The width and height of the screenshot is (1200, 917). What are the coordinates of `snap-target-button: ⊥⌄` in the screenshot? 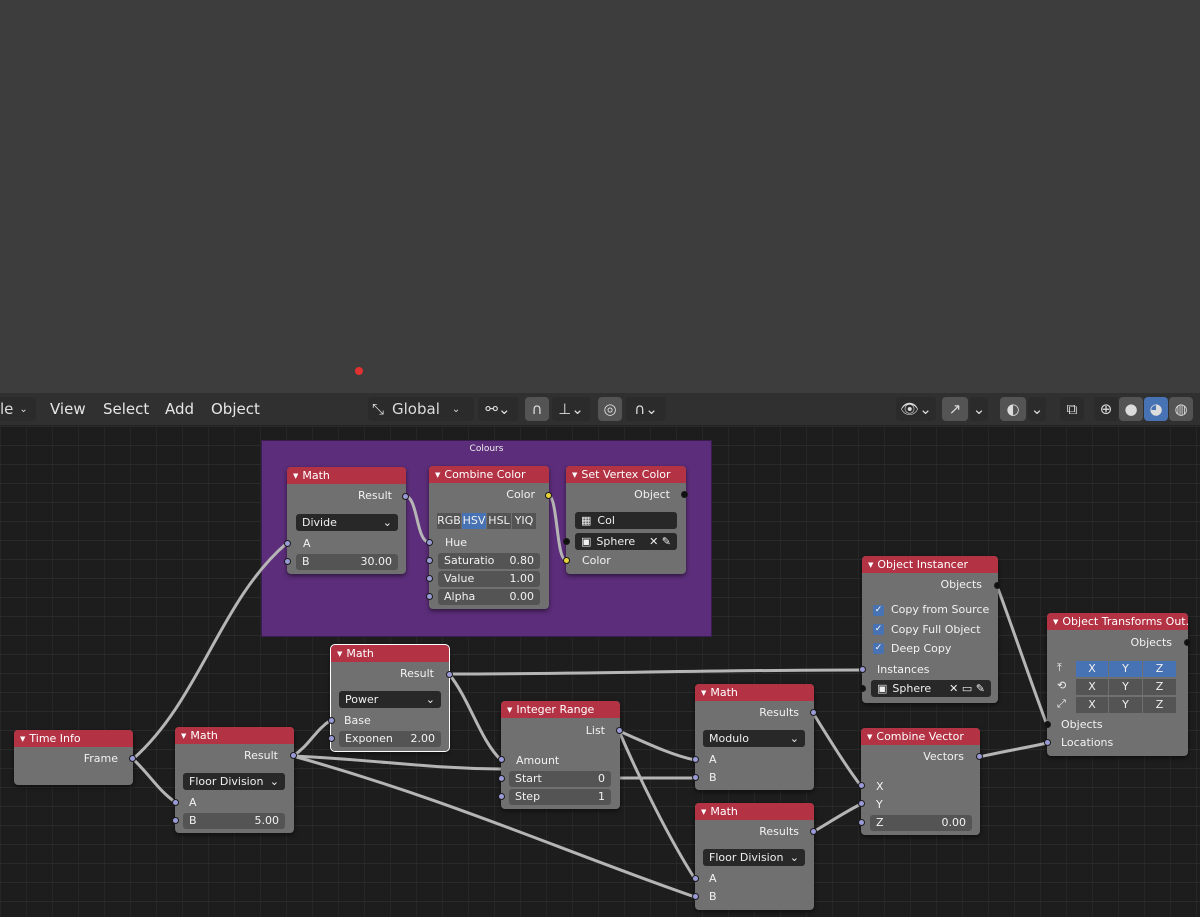 It's located at (571, 409).